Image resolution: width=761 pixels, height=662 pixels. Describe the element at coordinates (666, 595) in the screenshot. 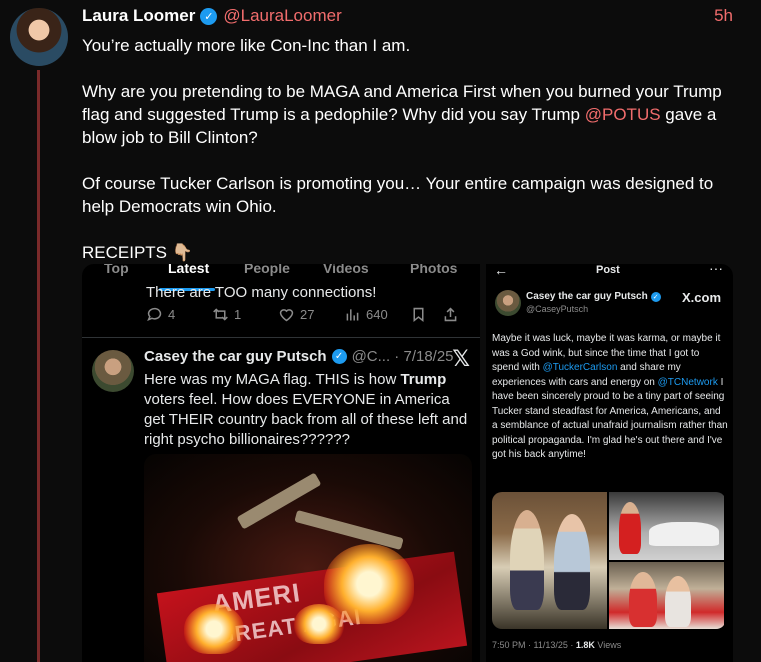

I see `photo-family` at that location.